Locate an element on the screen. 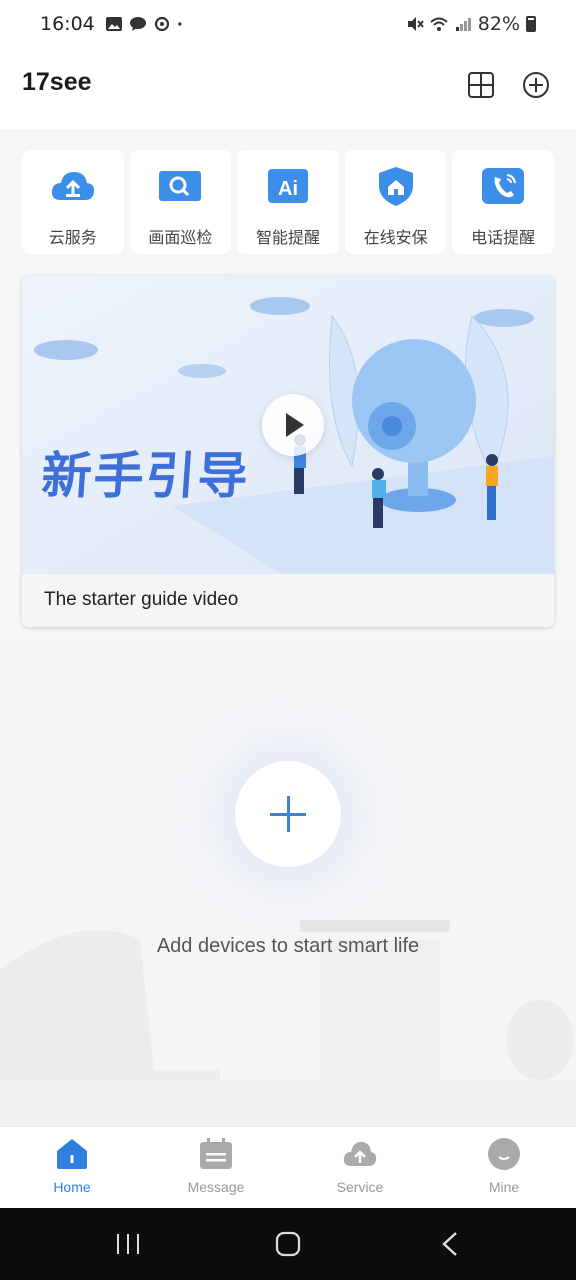 The height and width of the screenshot is (1280, 576). tab-home: Home is located at coordinates (72, 1167).